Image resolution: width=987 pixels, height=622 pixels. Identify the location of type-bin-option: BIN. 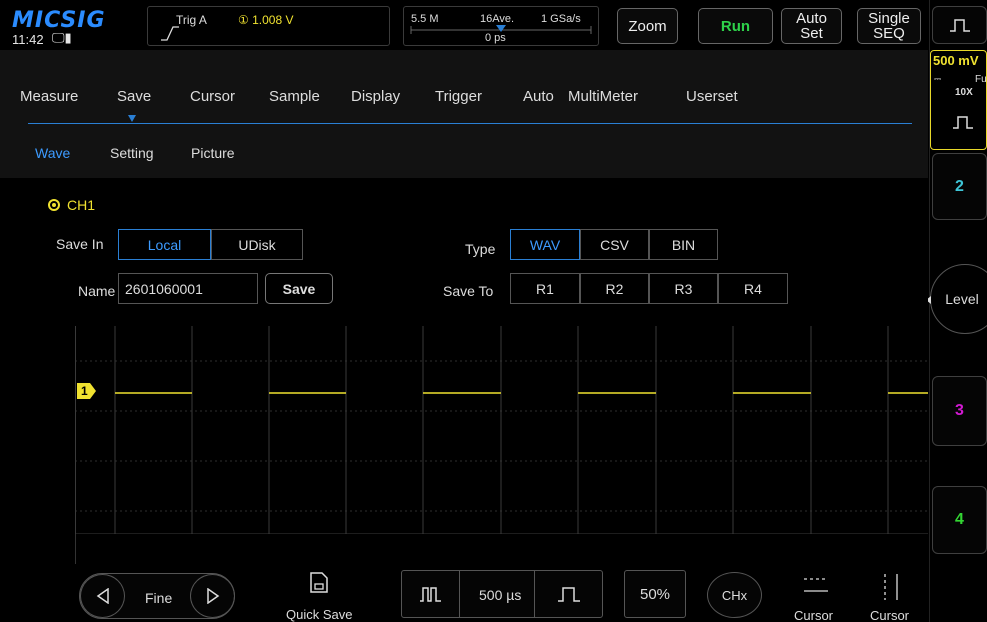
(683, 244).